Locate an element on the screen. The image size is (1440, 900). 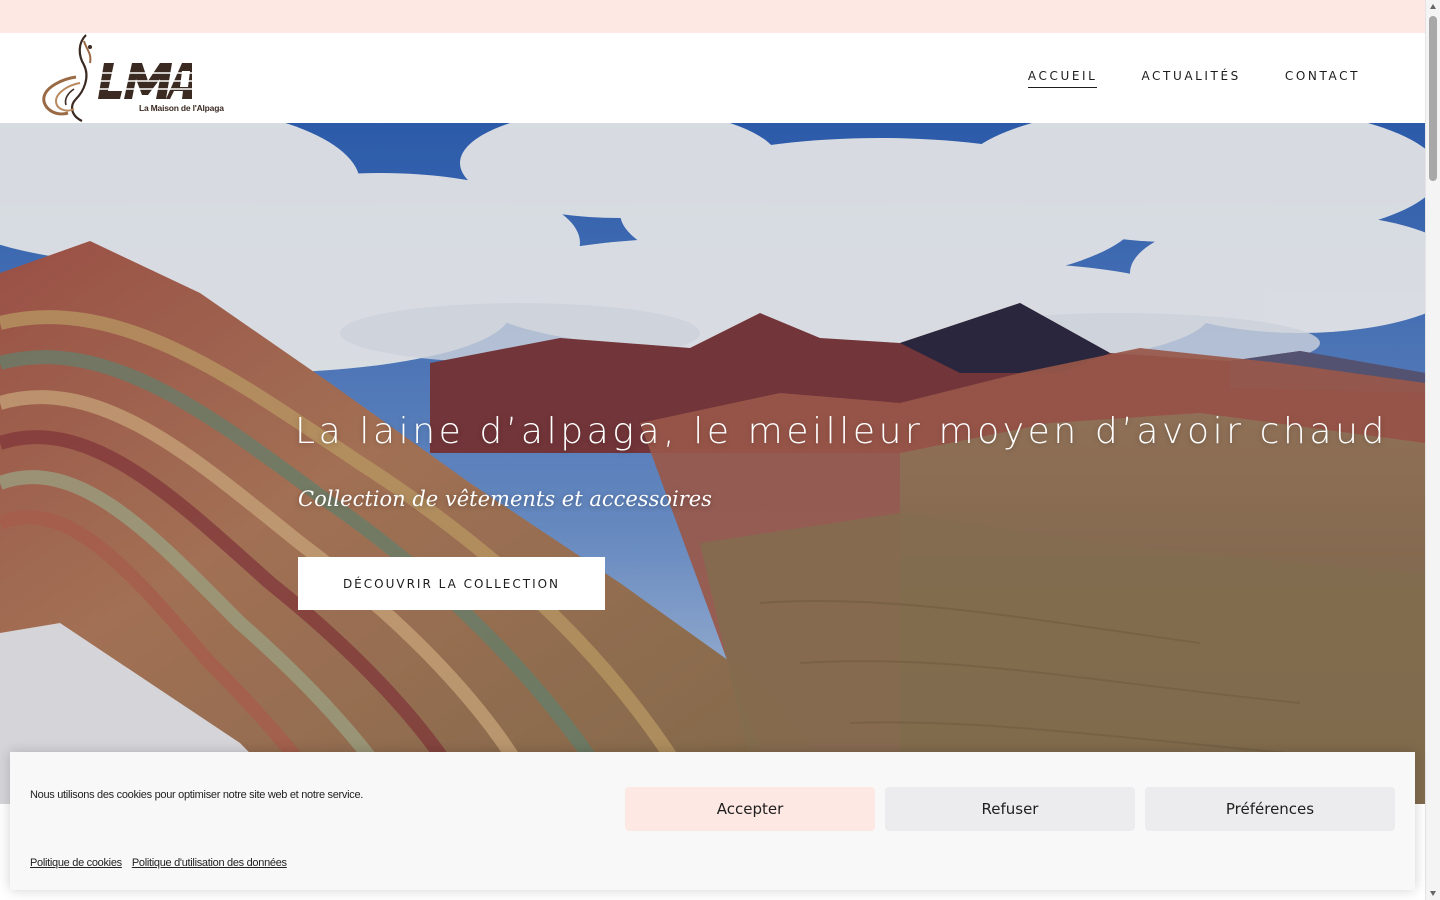
cookie-policy-link: Politique de cookies is located at coordinates (76, 863).